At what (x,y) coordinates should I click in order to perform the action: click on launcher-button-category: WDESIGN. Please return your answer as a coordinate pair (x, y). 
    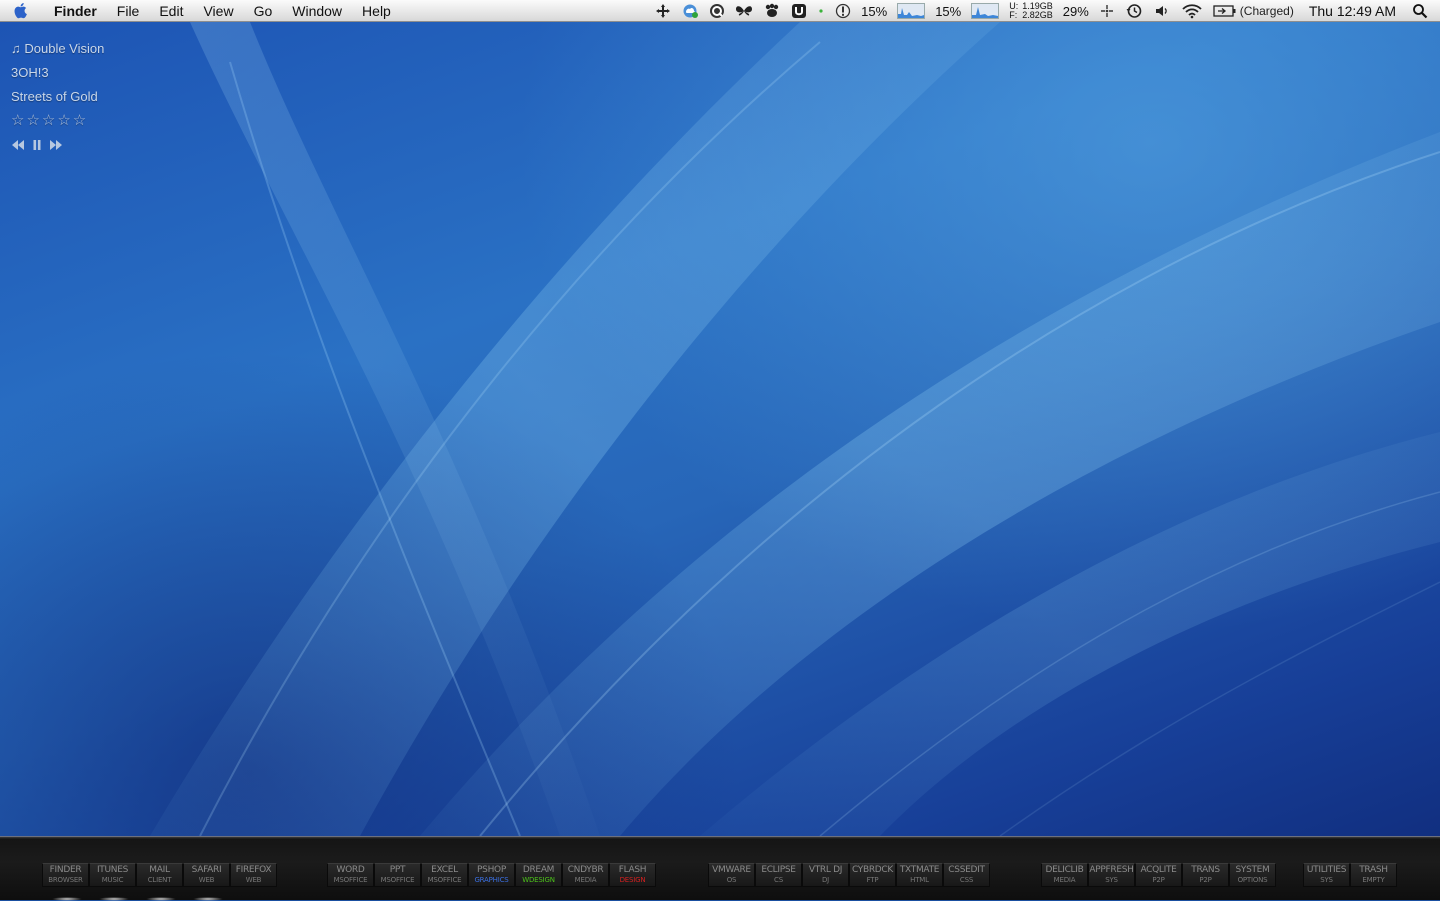
    Looking at the image, I should click on (538, 880).